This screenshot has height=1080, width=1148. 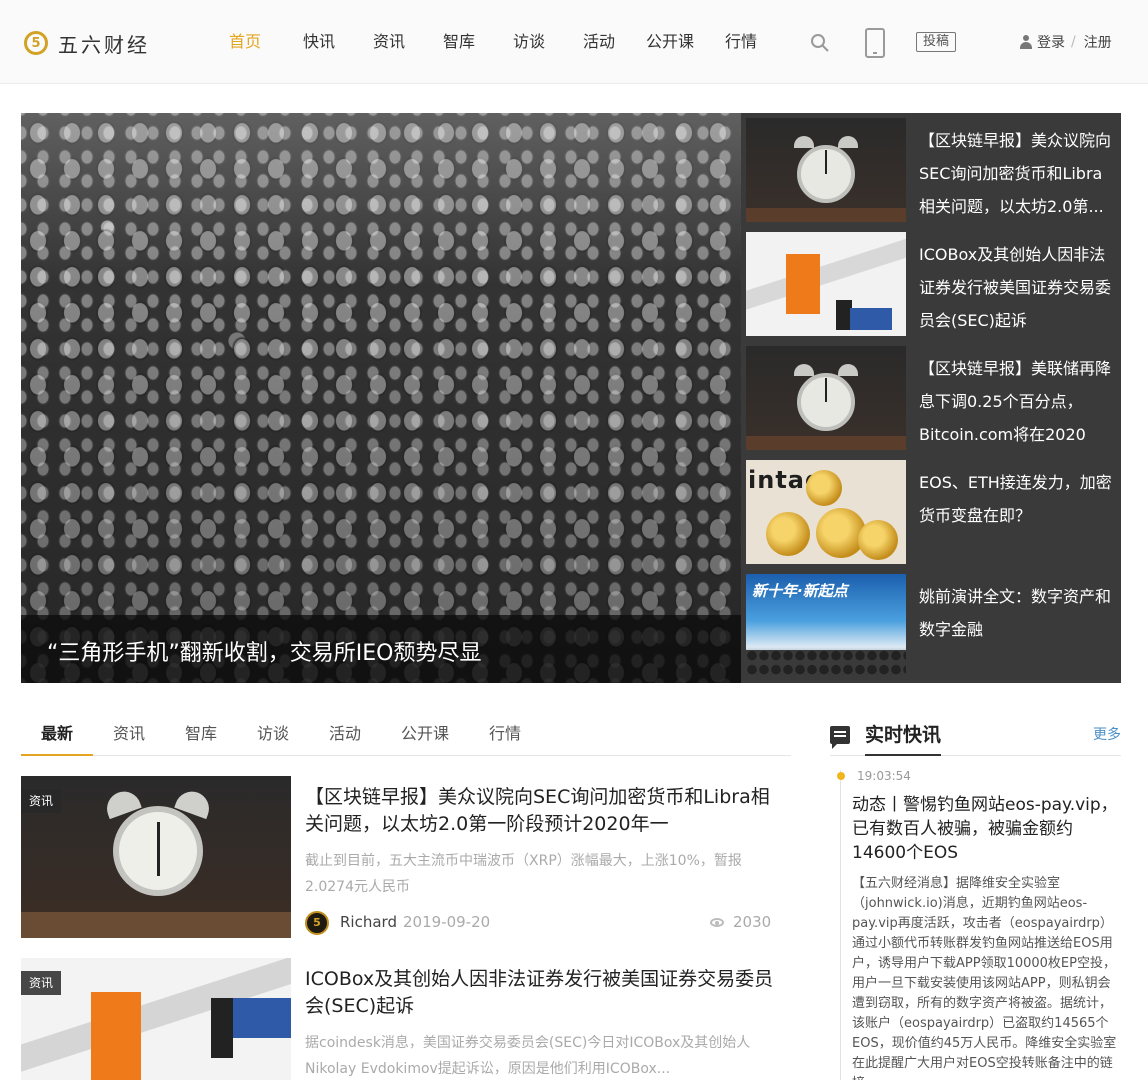 What do you see at coordinates (201, 738) in the screenshot?
I see `tab-think-tank: 智库` at bounding box center [201, 738].